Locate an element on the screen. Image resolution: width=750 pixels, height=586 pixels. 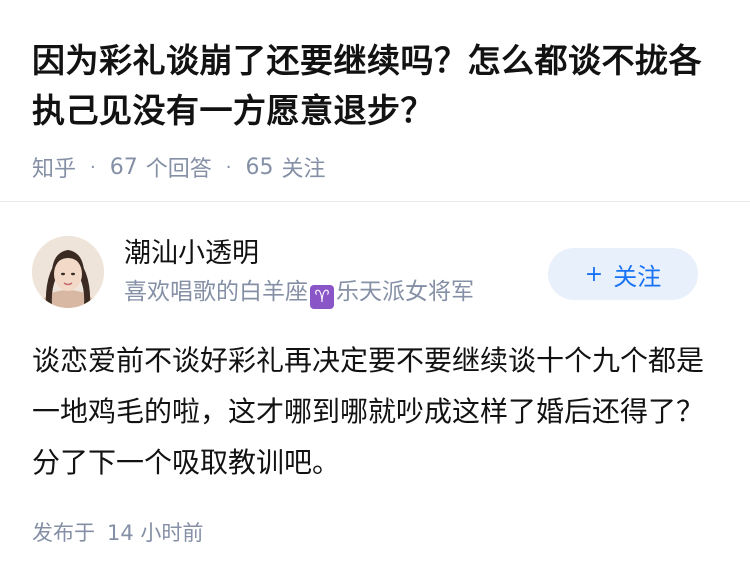
aries-icon: ♈ is located at coordinates (322, 297).